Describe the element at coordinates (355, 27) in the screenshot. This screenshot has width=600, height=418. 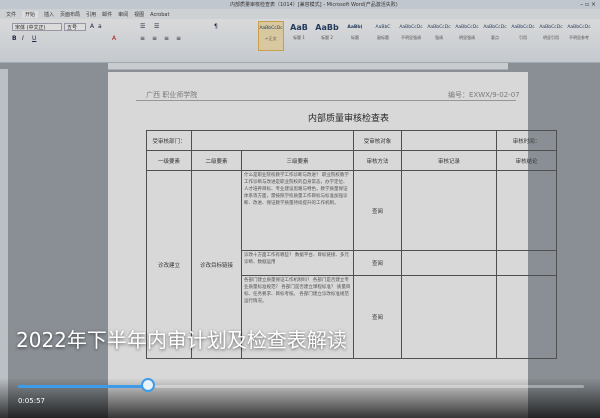
I see `style-preview: AaBb(` at that location.